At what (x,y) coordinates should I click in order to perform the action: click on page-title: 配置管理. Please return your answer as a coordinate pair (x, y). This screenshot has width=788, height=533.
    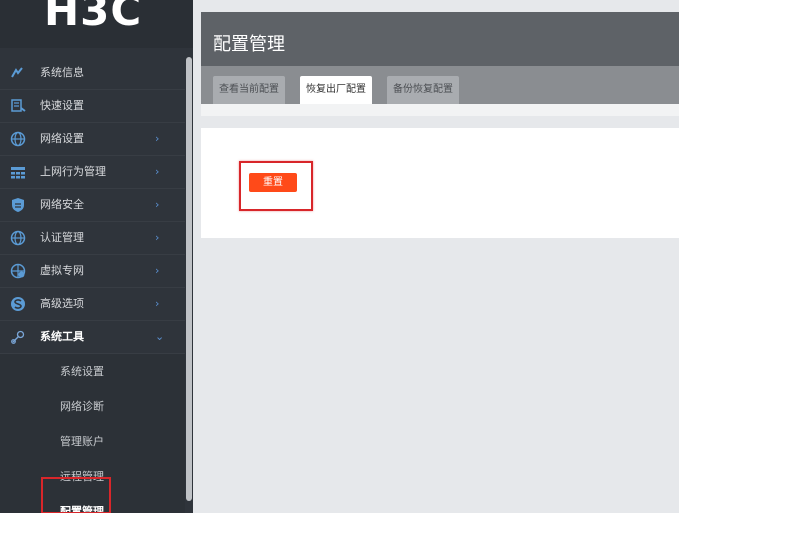
    Looking at the image, I should click on (249, 44).